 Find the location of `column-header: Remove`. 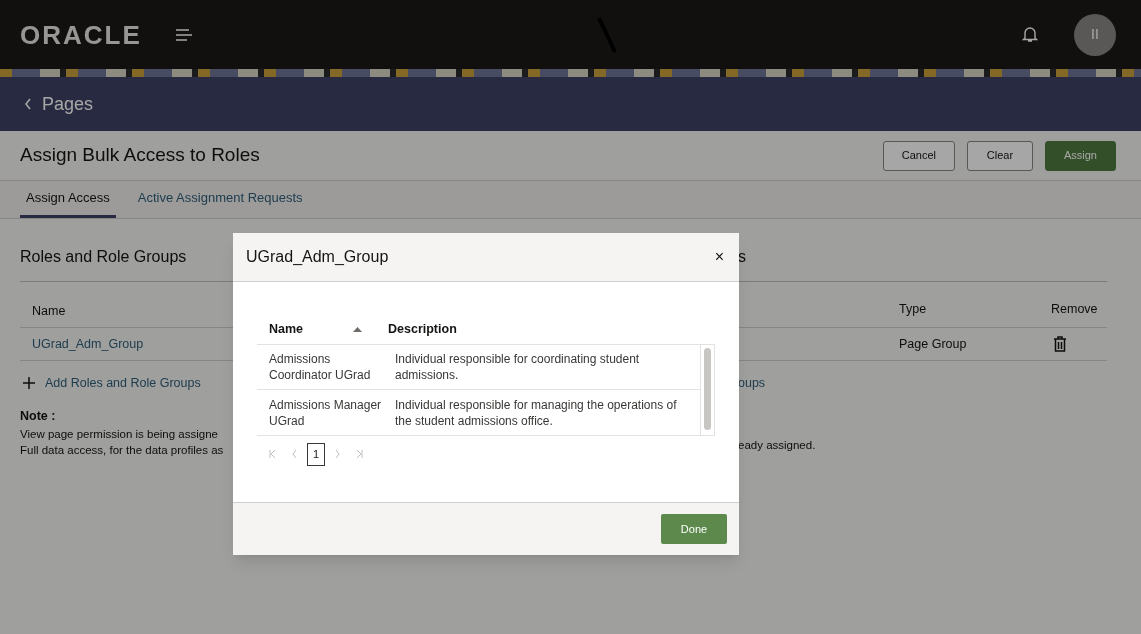

column-header: Remove is located at coordinates (1074, 310).